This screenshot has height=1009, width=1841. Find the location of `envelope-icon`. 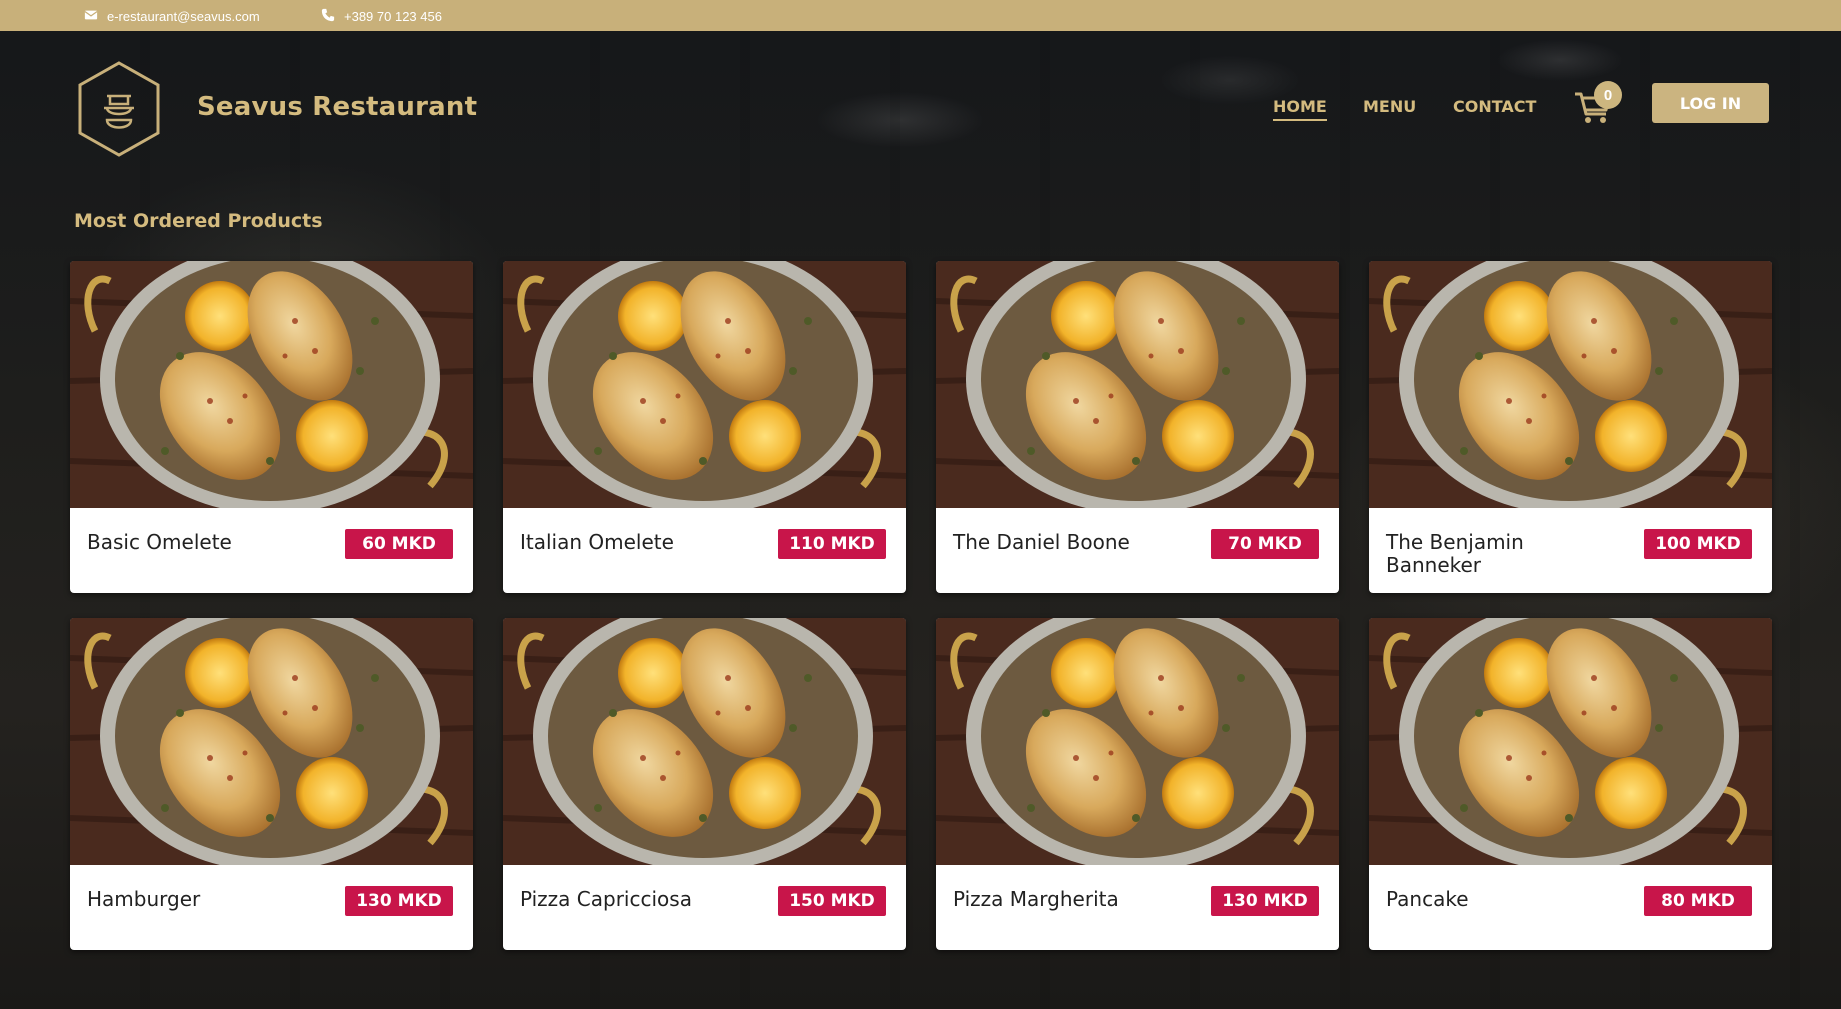

envelope-icon is located at coordinates (91, 16).